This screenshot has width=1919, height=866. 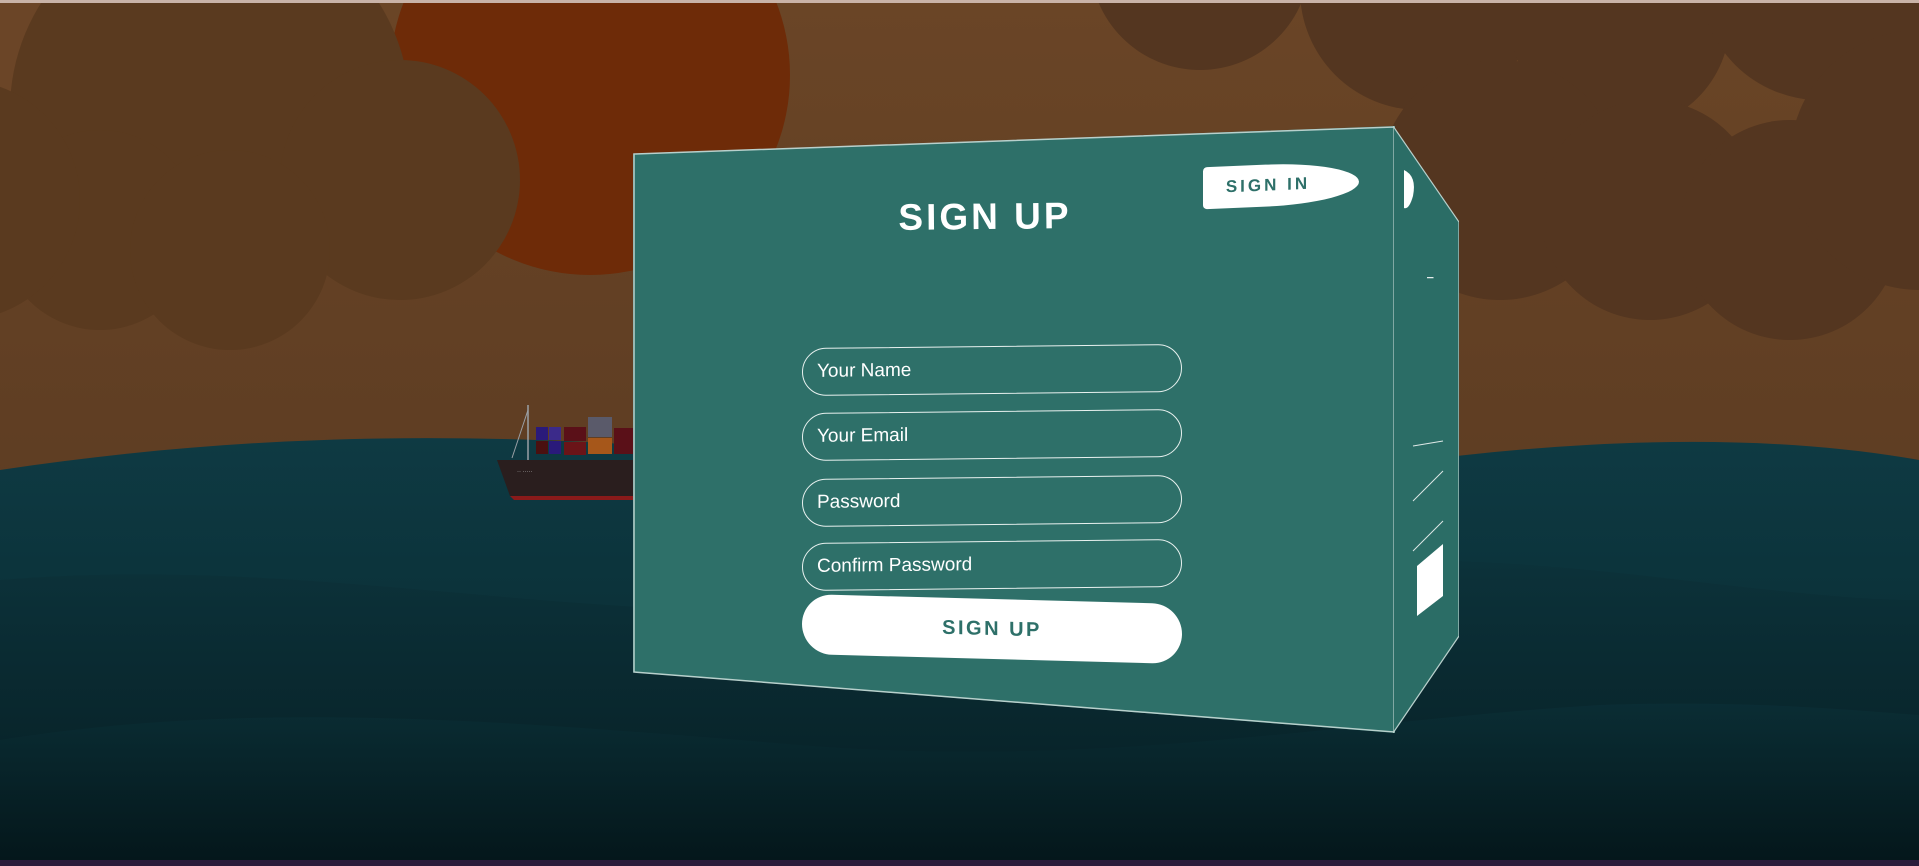 I want to click on bottom-border, so click(x=959, y=863).